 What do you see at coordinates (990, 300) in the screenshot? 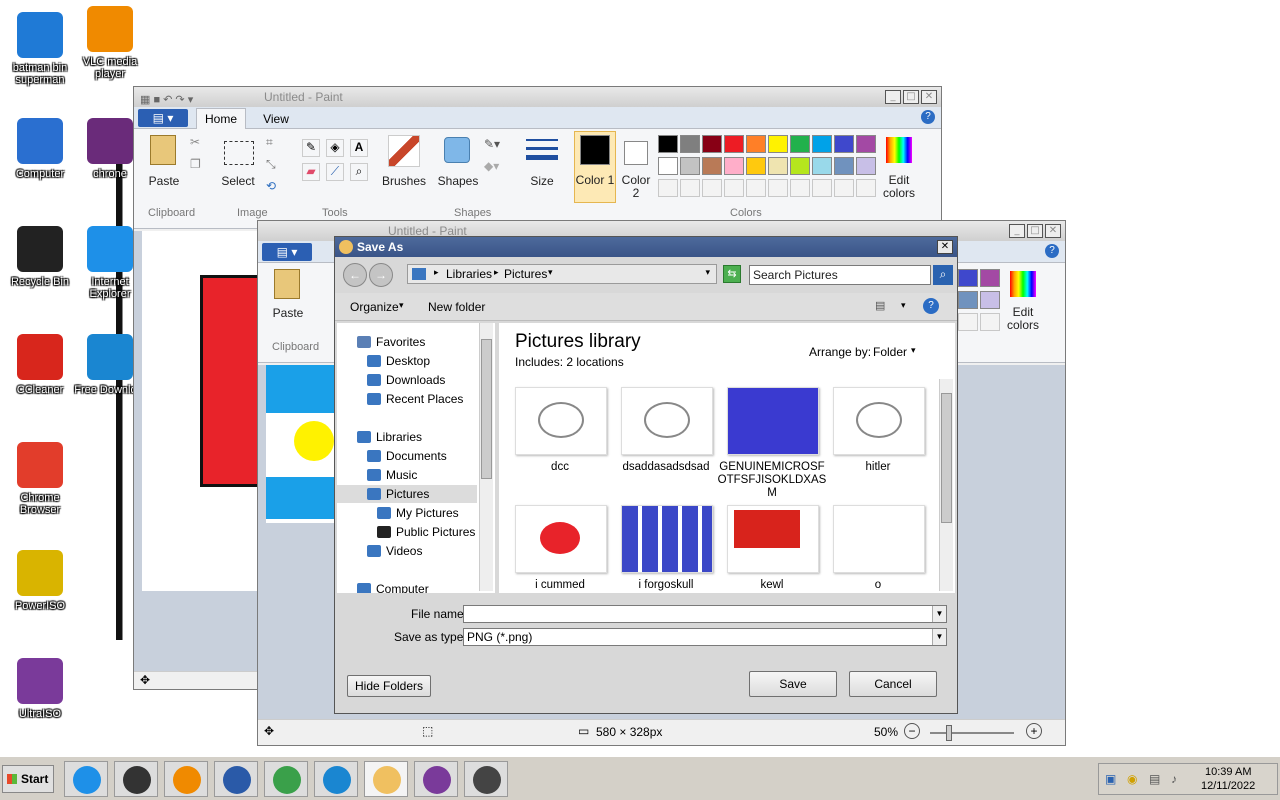
I see `palette-swatch-lavender` at bounding box center [990, 300].